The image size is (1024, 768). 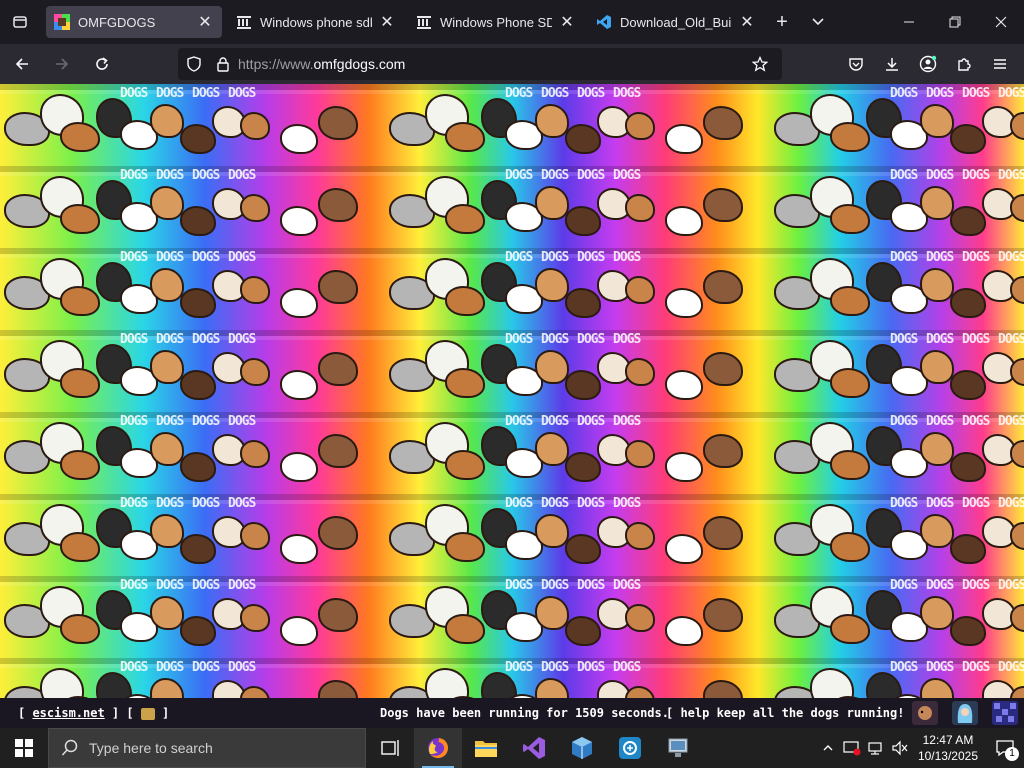 What do you see at coordinates (496, 22) in the screenshot?
I see `tab-windows-phone-sdks: Windows Phone SDKs ( ✕` at bounding box center [496, 22].